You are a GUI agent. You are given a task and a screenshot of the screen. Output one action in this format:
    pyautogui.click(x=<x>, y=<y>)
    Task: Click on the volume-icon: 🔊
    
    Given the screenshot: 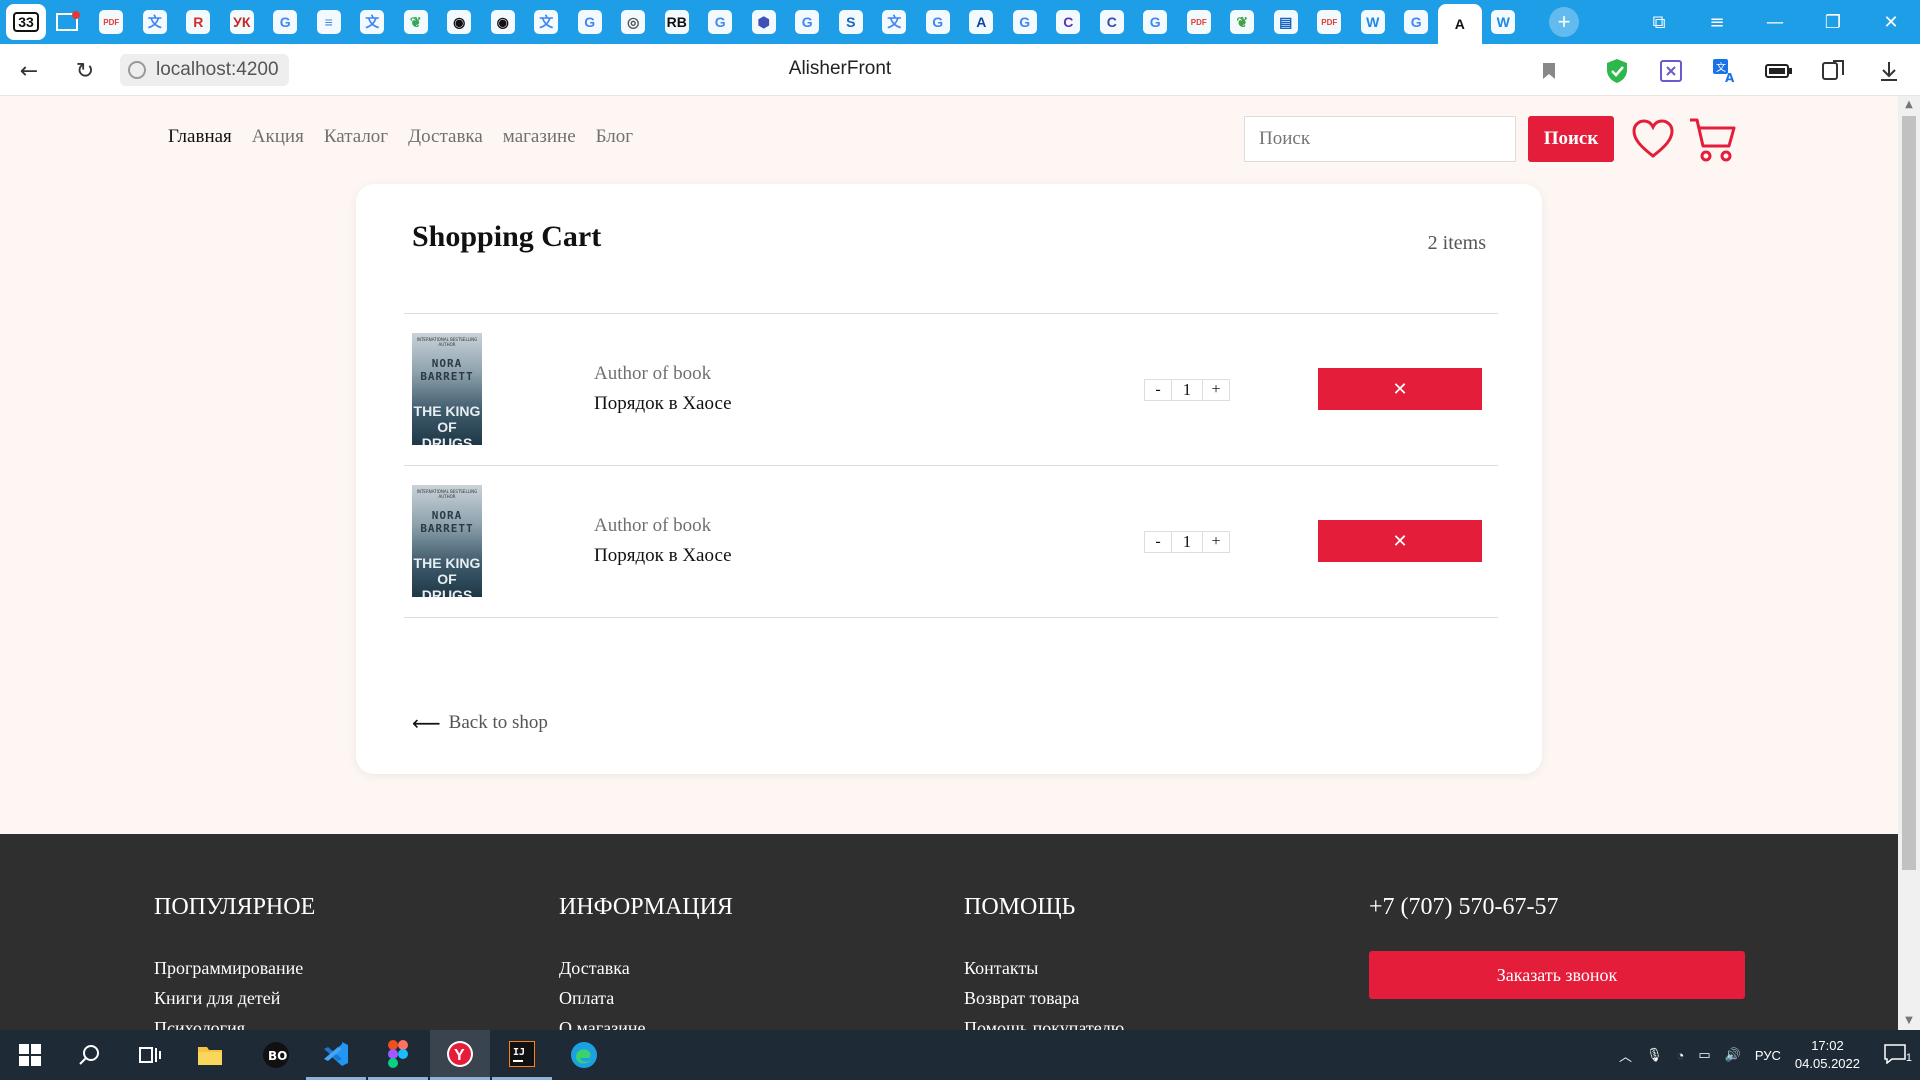 What is the action you would take?
    pyautogui.click(x=1733, y=1055)
    